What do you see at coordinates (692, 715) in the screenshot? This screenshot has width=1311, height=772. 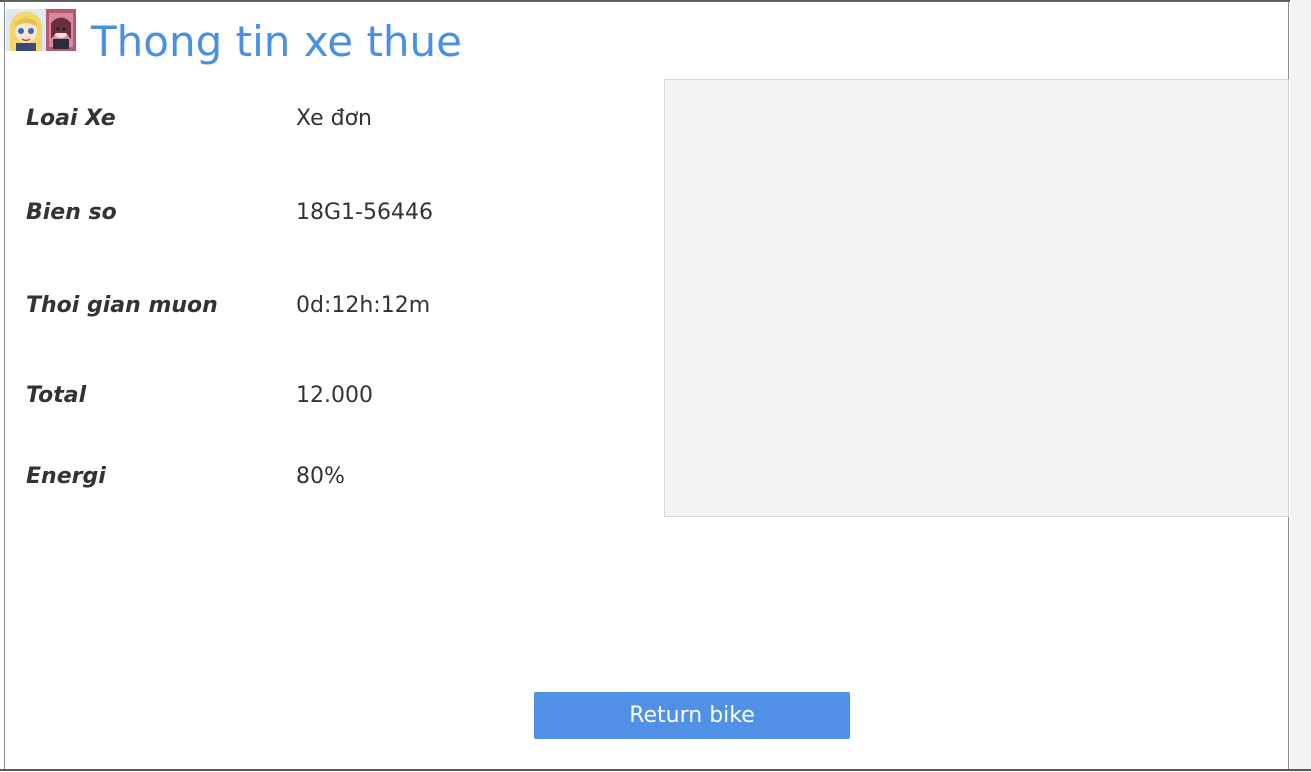 I see `return-bike-button: Return bike` at bounding box center [692, 715].